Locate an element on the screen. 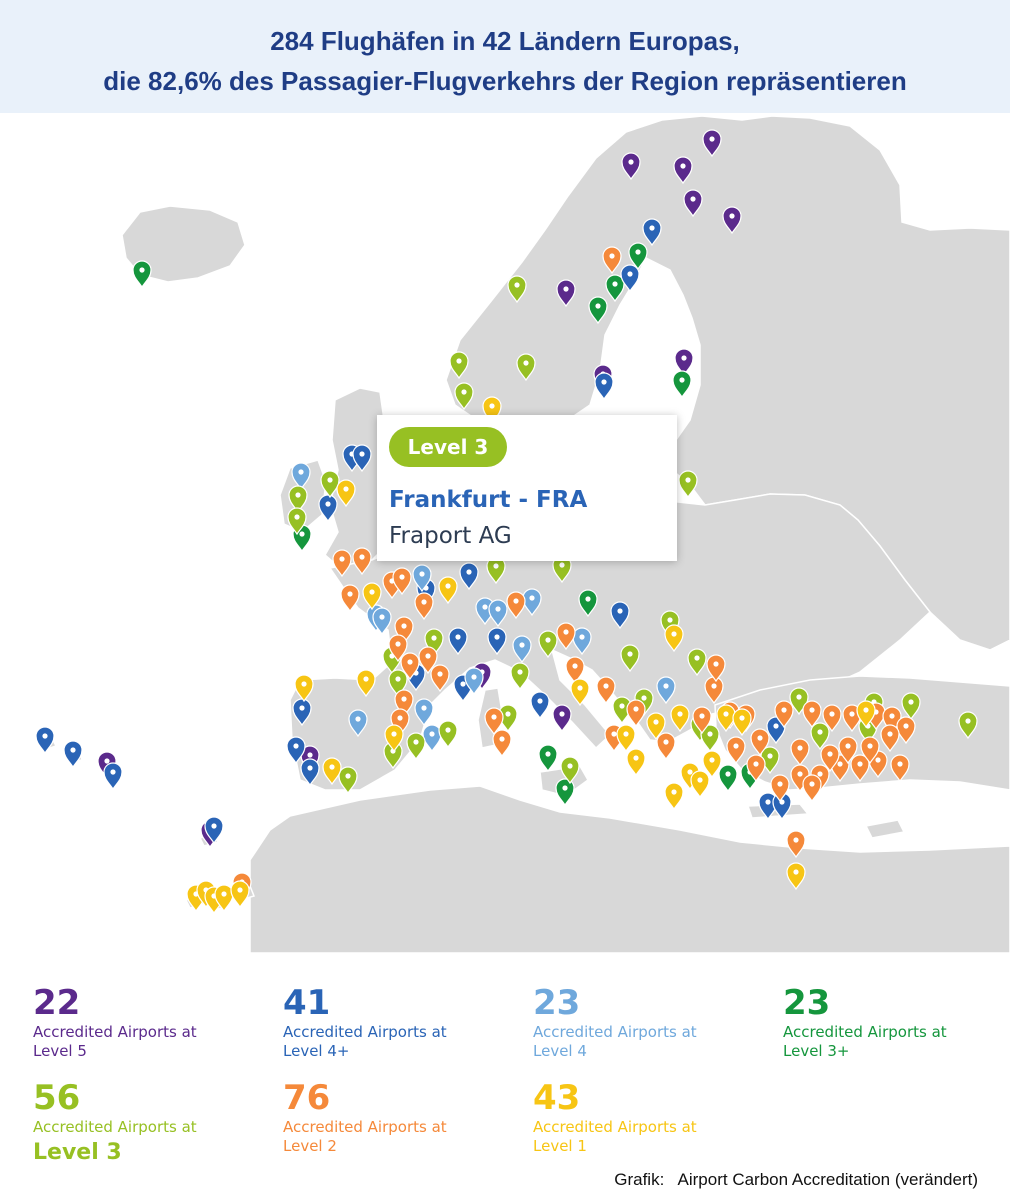  legend-count: 23 is located at coordinates (557, 1003).